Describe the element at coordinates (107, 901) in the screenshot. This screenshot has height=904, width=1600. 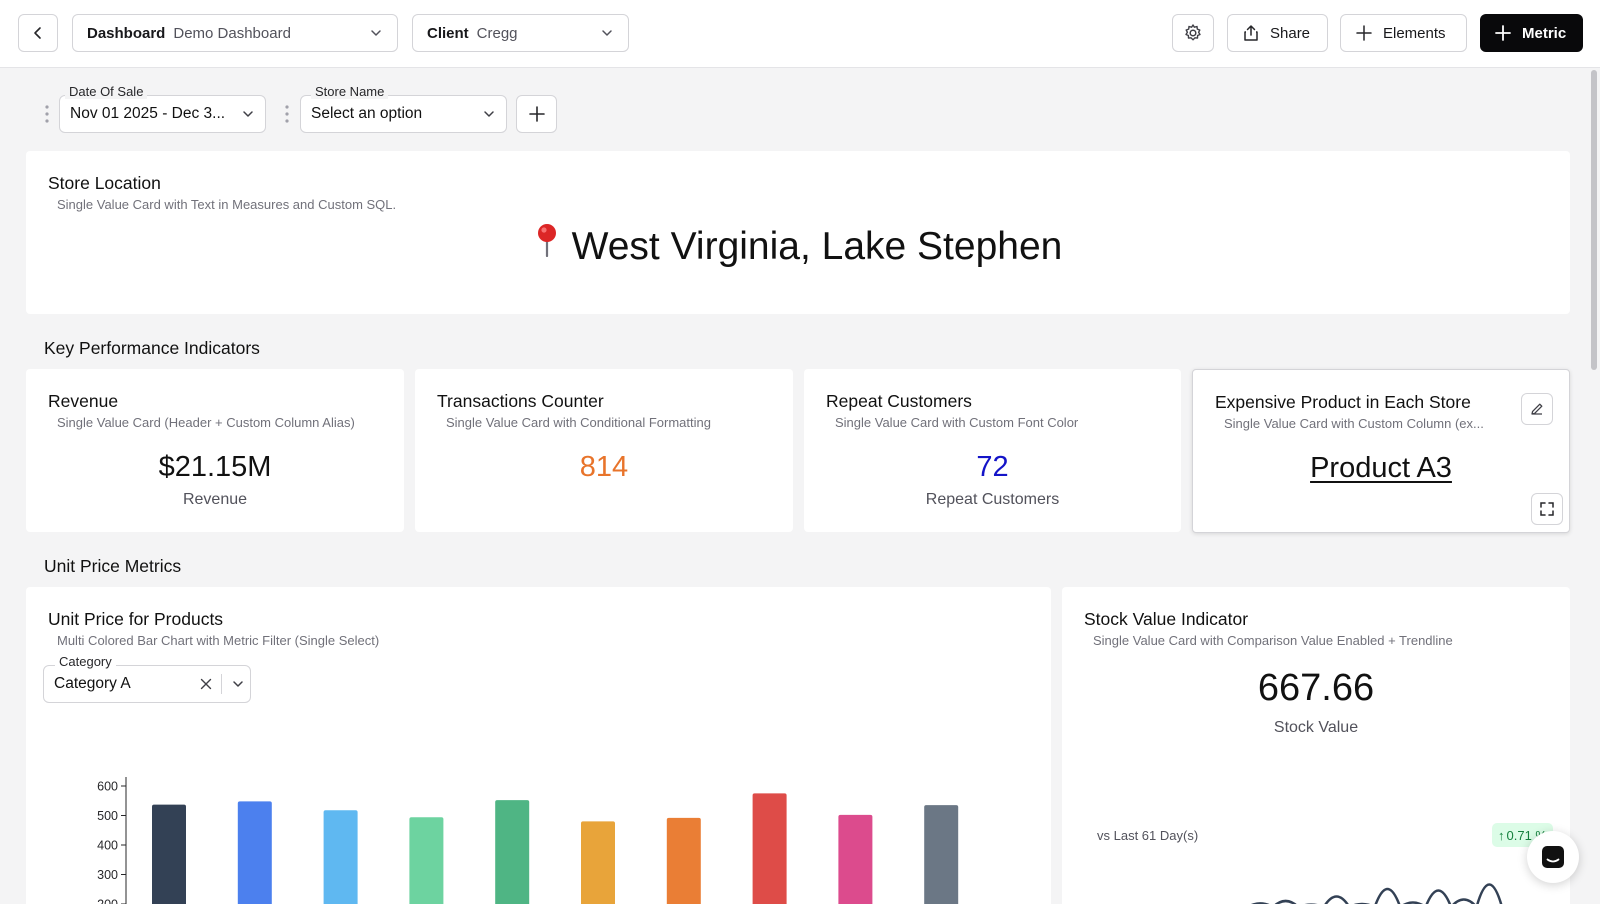
I see `y-tick-label: 200` at that location.